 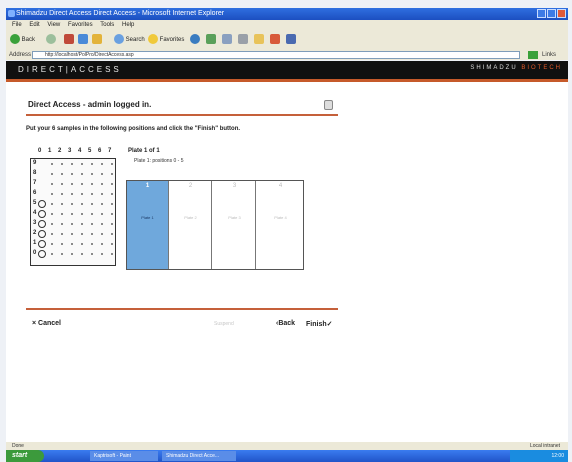 What do you see at coordinates (329, 324) in the screenshot?
I see `checkmark-icon: ✓` at bounding box center [329, 324].